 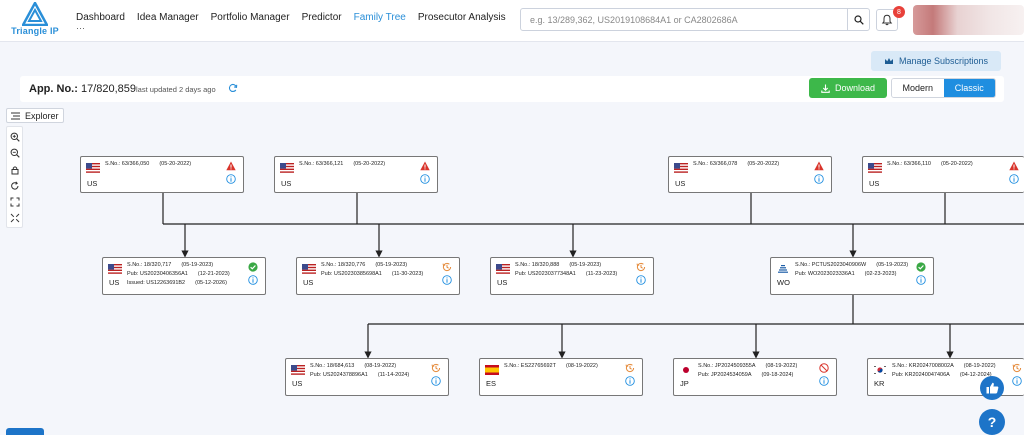 I want to click on jp-flag-icon, so click(x=686, y=370).